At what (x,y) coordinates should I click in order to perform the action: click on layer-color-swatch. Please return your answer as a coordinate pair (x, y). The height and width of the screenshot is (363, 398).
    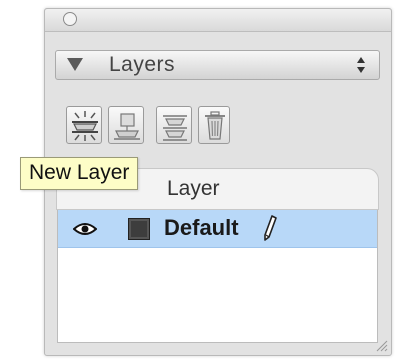
    Looking at the image, I should click on (139, 229).